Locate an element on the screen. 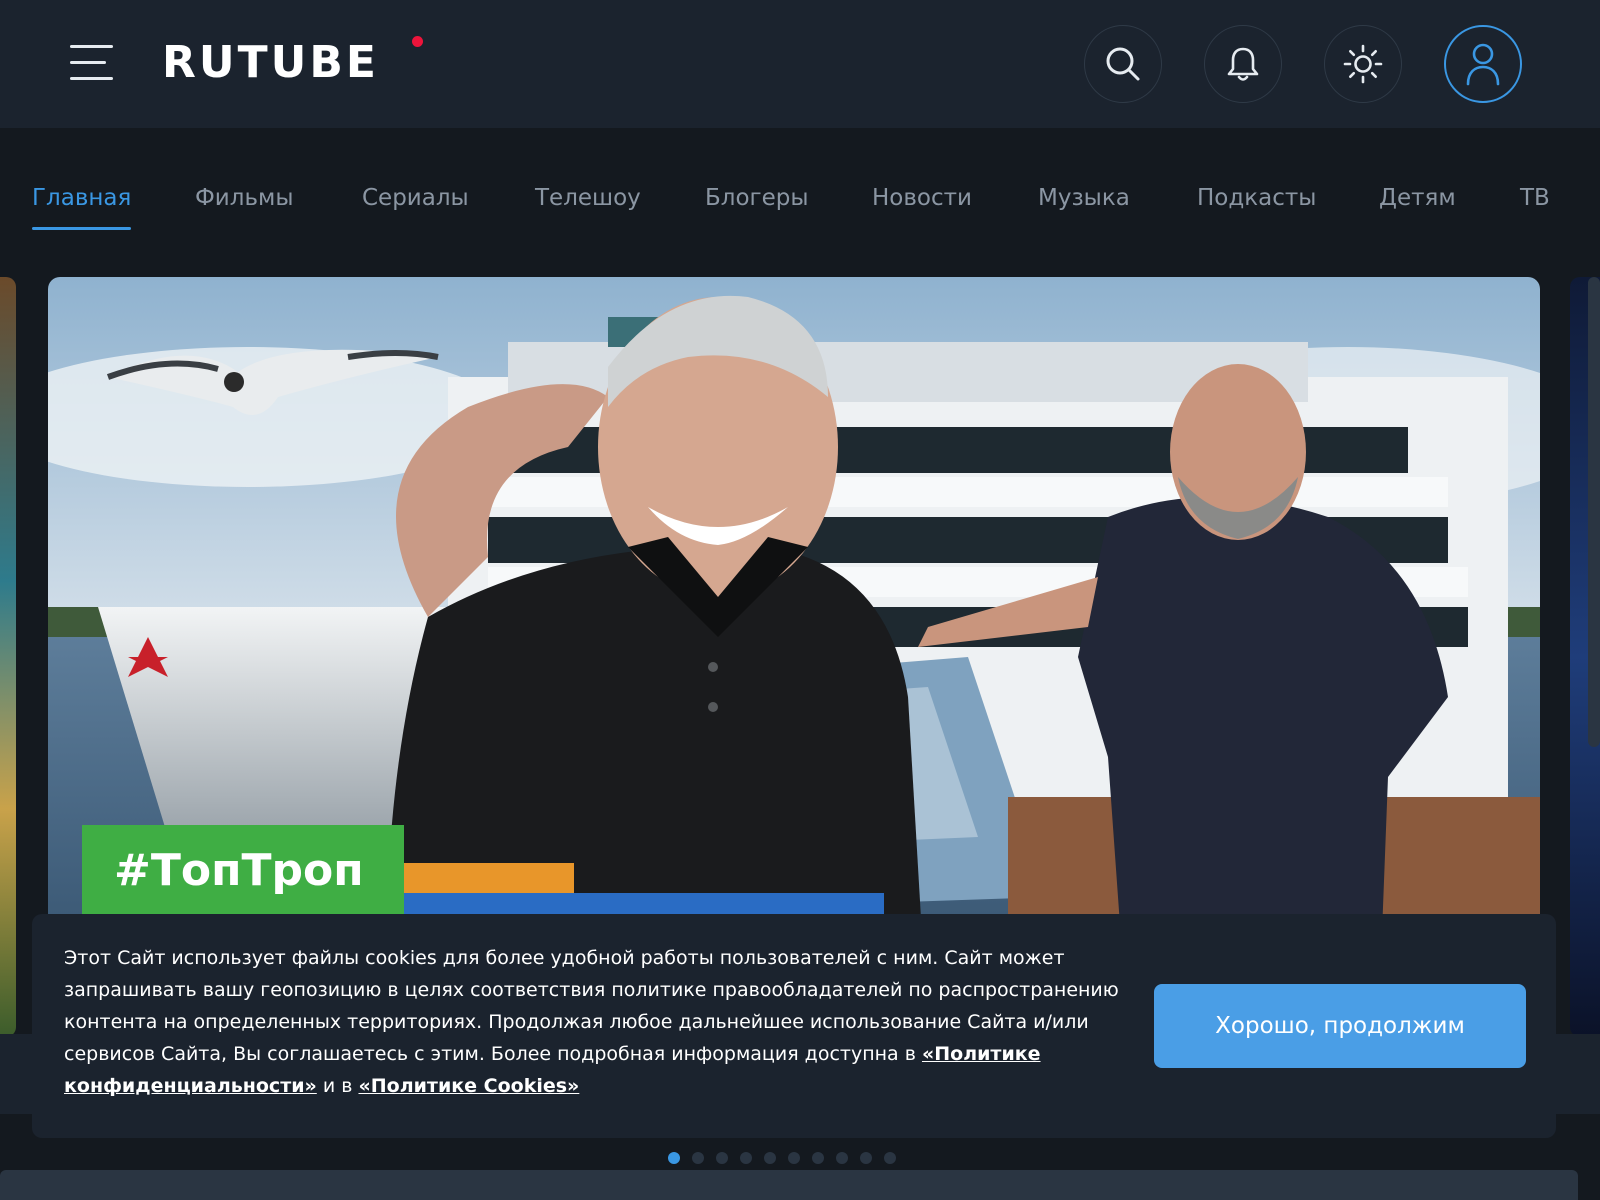 The image size is (1600, 1200). previous-slide-preview is located at coordinates (8, 657).